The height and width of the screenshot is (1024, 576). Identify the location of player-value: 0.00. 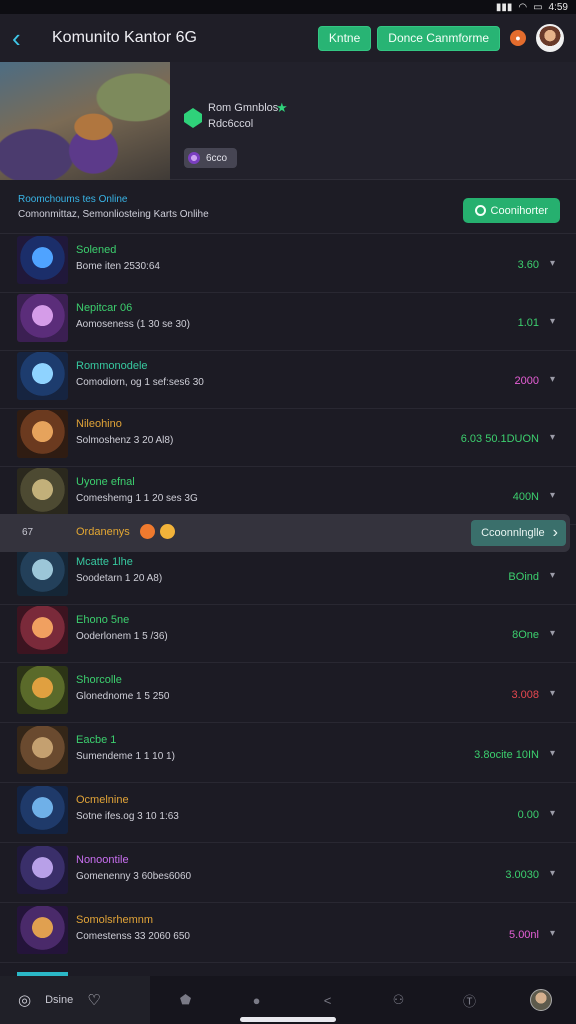
(528, 815).